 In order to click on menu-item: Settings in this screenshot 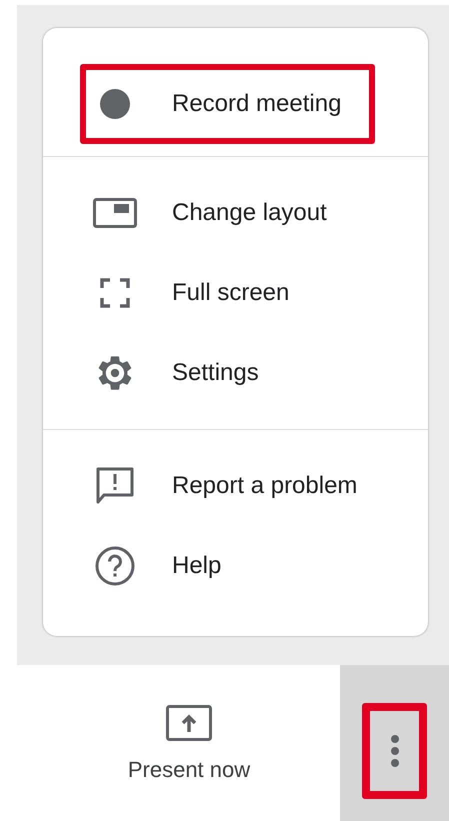, I will do `click(227, 373)`.